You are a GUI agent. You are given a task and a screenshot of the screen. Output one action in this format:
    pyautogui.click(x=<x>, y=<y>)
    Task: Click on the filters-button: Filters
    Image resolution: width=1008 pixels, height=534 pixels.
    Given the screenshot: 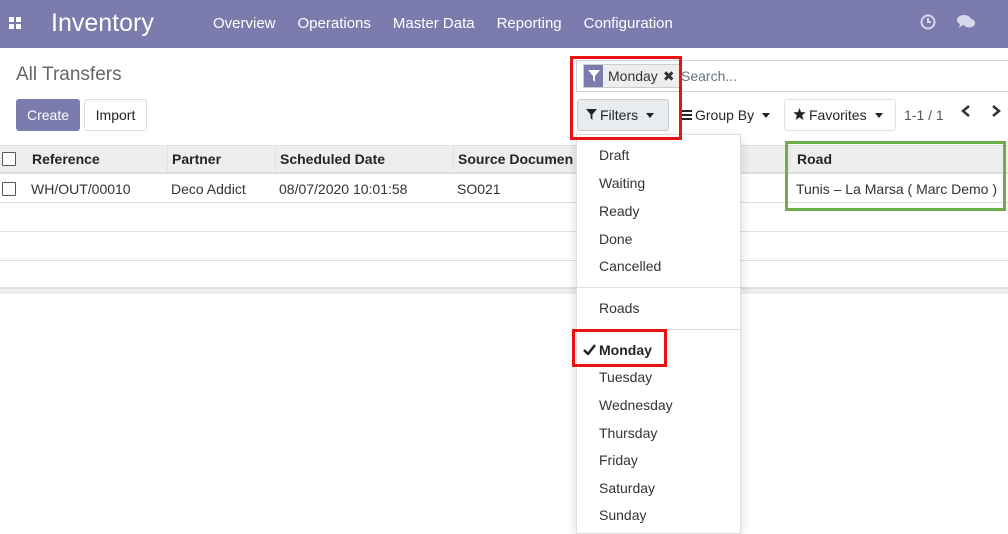 What is the action you would take?
    pyautogui.click(x=623, y=115)
    